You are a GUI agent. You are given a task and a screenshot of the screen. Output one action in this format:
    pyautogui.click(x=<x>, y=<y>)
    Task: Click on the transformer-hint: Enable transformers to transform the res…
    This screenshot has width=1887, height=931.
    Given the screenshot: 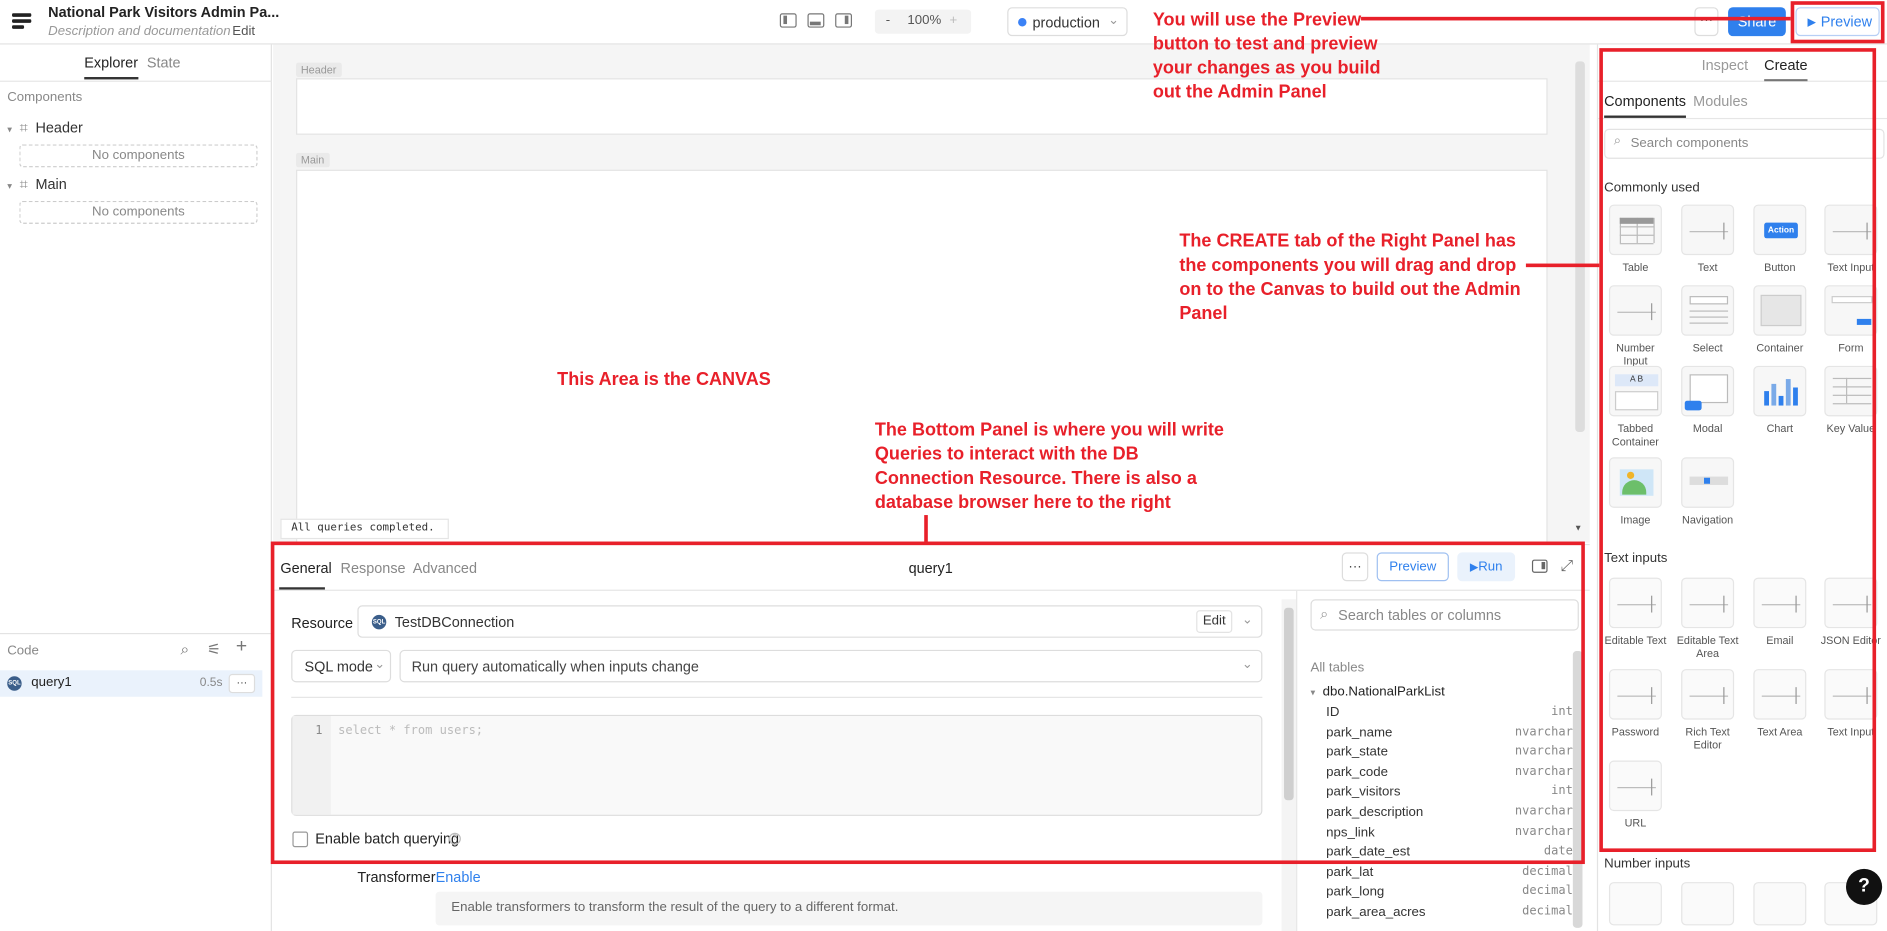 What is the action you would take?
    pyautogui.click(x=849, y=908)
    